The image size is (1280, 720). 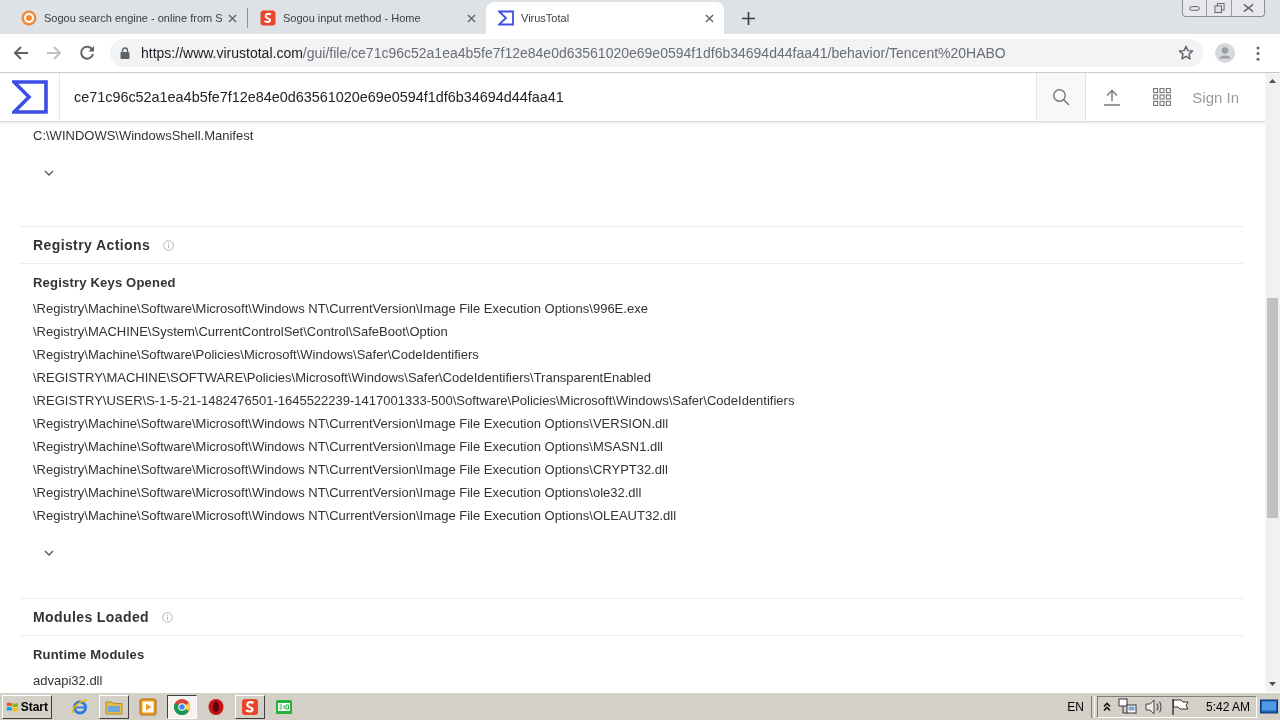 What do you see at coordinates (125, 53) in the screenshot?
I see `lock-icon` at bounding box center [125, 53].